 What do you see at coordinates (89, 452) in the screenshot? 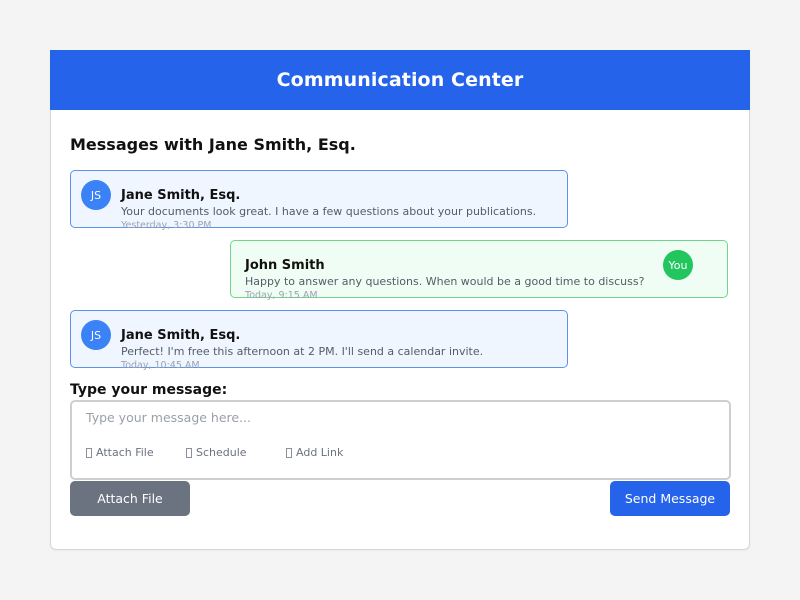
I see `attach-file-icon` at bounding box center [89, 452].